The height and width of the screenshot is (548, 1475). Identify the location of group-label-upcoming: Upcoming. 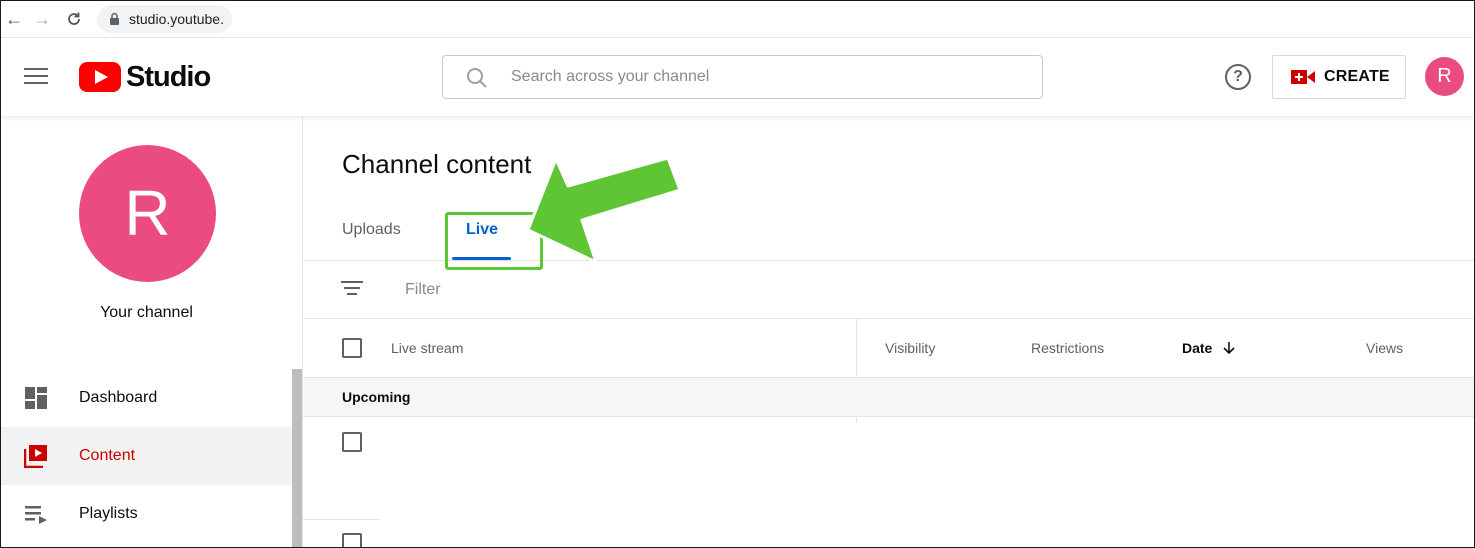
(376, 397).